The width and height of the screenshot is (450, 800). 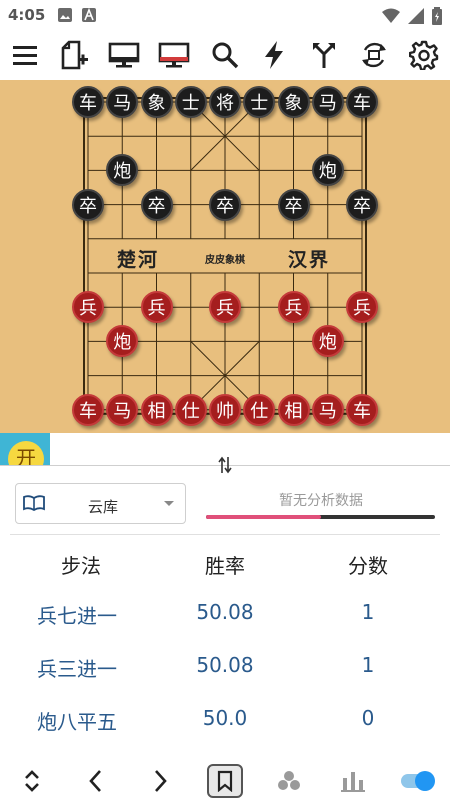 I want to click on rotate-icon, so click(x=374, y=55).